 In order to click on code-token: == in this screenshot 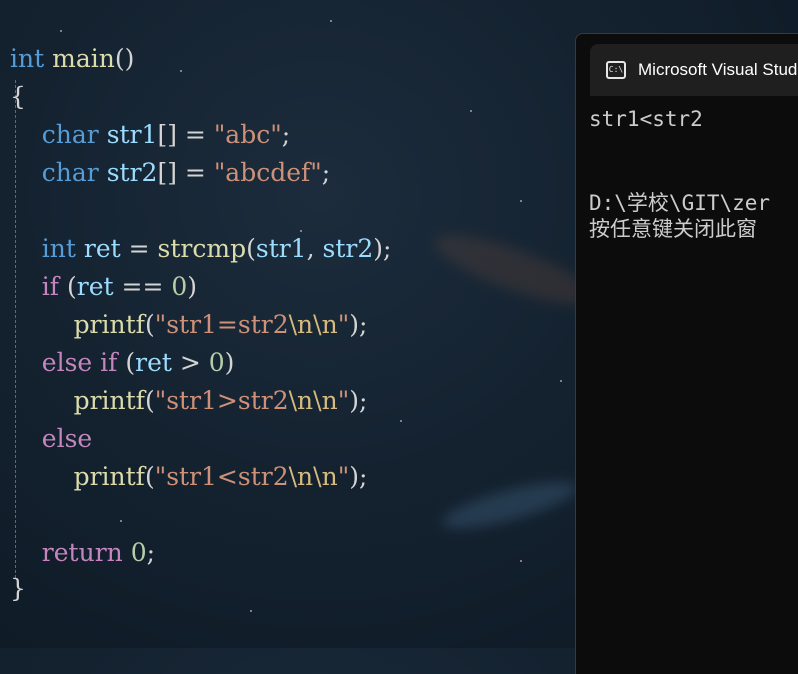, I will do `click(142, 286)`.